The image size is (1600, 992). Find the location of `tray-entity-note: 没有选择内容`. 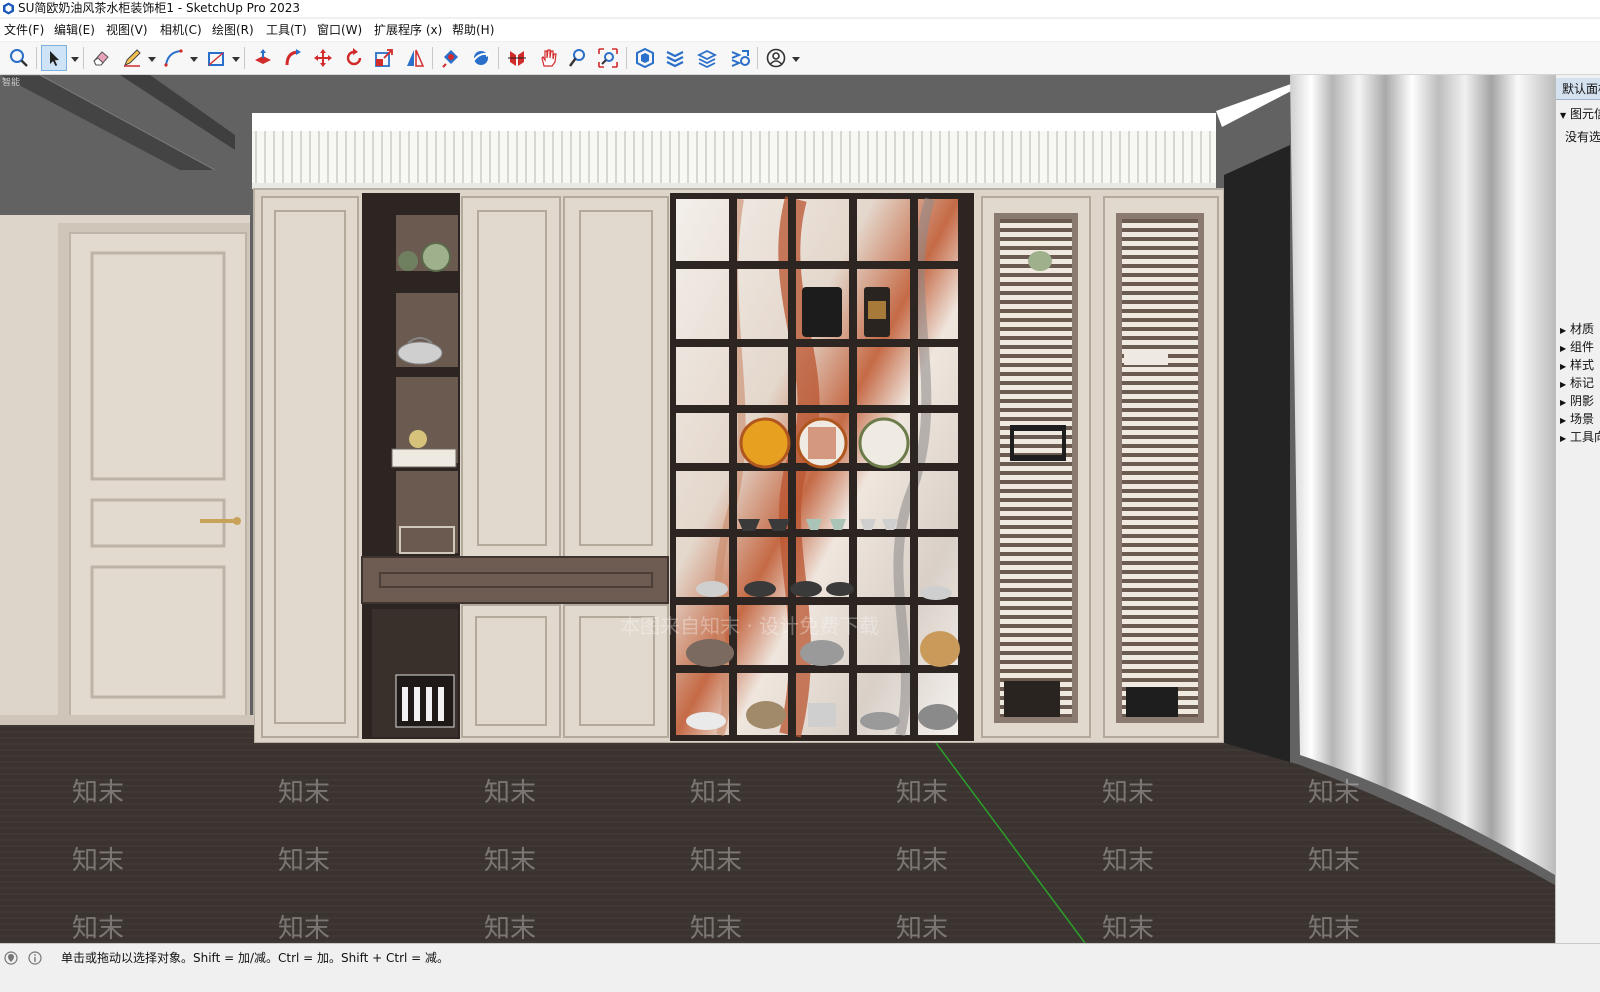

tray-entity-note: 没有选择内容 is located at coordinates (1582, 137).